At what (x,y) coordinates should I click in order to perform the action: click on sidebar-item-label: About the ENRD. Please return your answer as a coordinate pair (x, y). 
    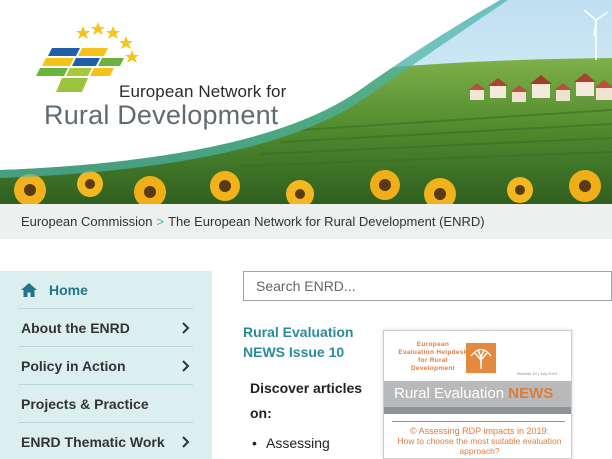
    Looking at the image, I should click on (75, 327).